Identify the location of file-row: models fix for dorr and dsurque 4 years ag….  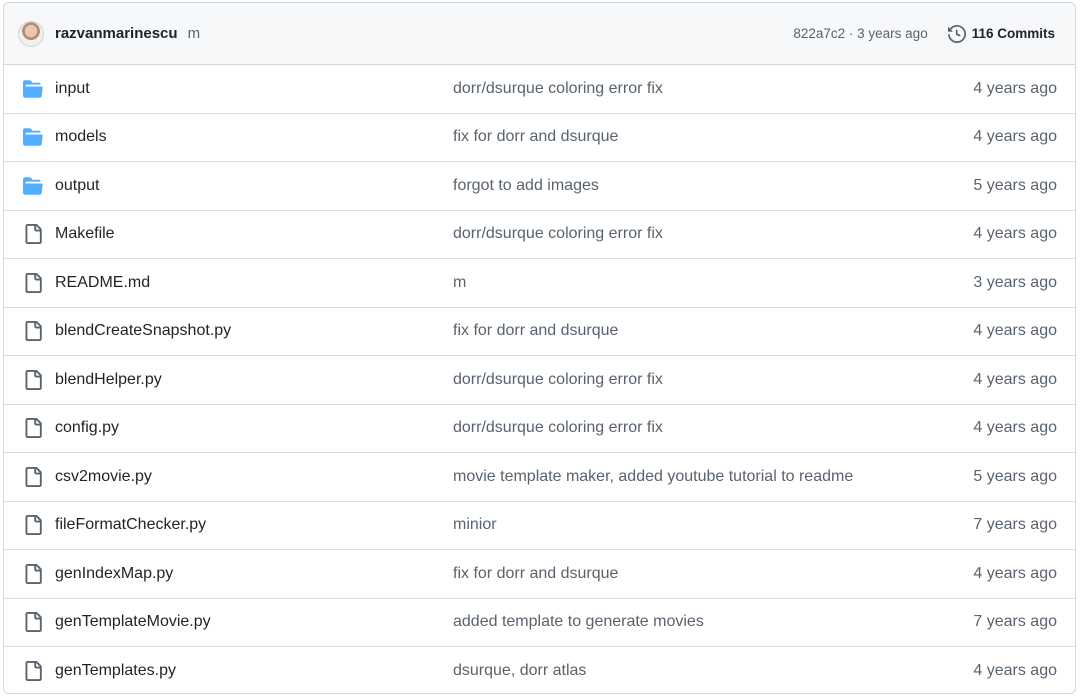
(539, 138).